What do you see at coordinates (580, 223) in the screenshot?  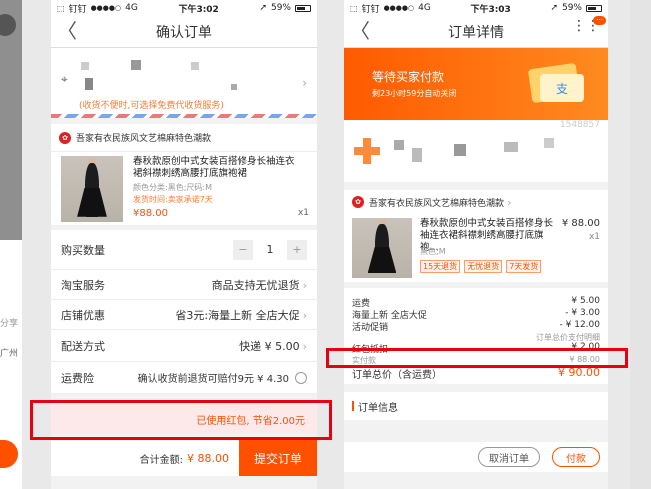 I see `product-price: ¥ 88.00` at bounding box center [580, 223].